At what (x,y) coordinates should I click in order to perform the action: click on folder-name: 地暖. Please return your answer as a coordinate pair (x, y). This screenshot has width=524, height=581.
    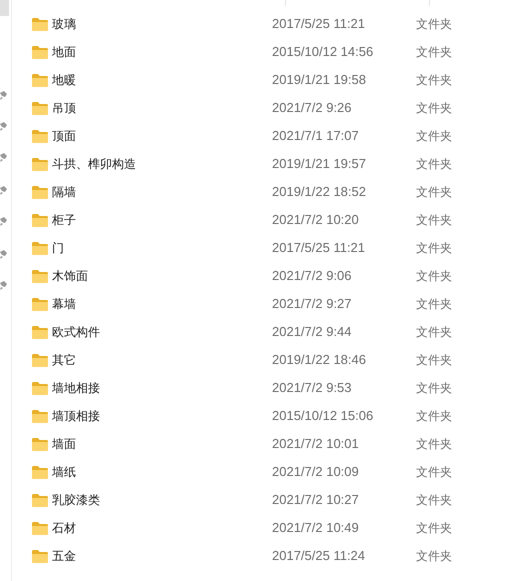
    Looking at the image, I should click on (64, 80).